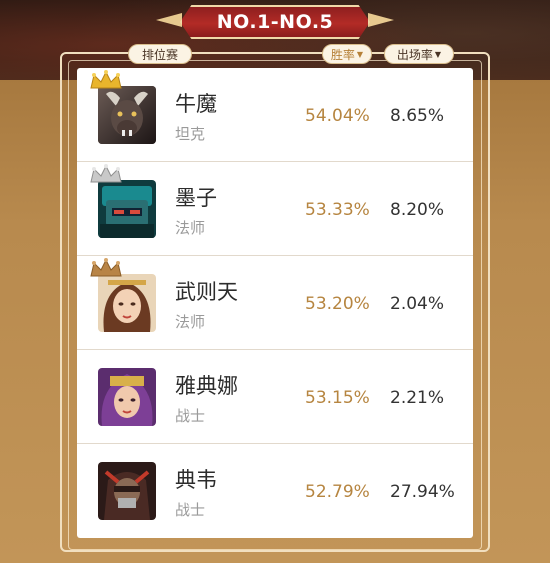 The width and height of the screenshot is (550, 563). I want to click on hero-row: 雅典娜 战士 53.15% 2.21%, so click(275, 397).